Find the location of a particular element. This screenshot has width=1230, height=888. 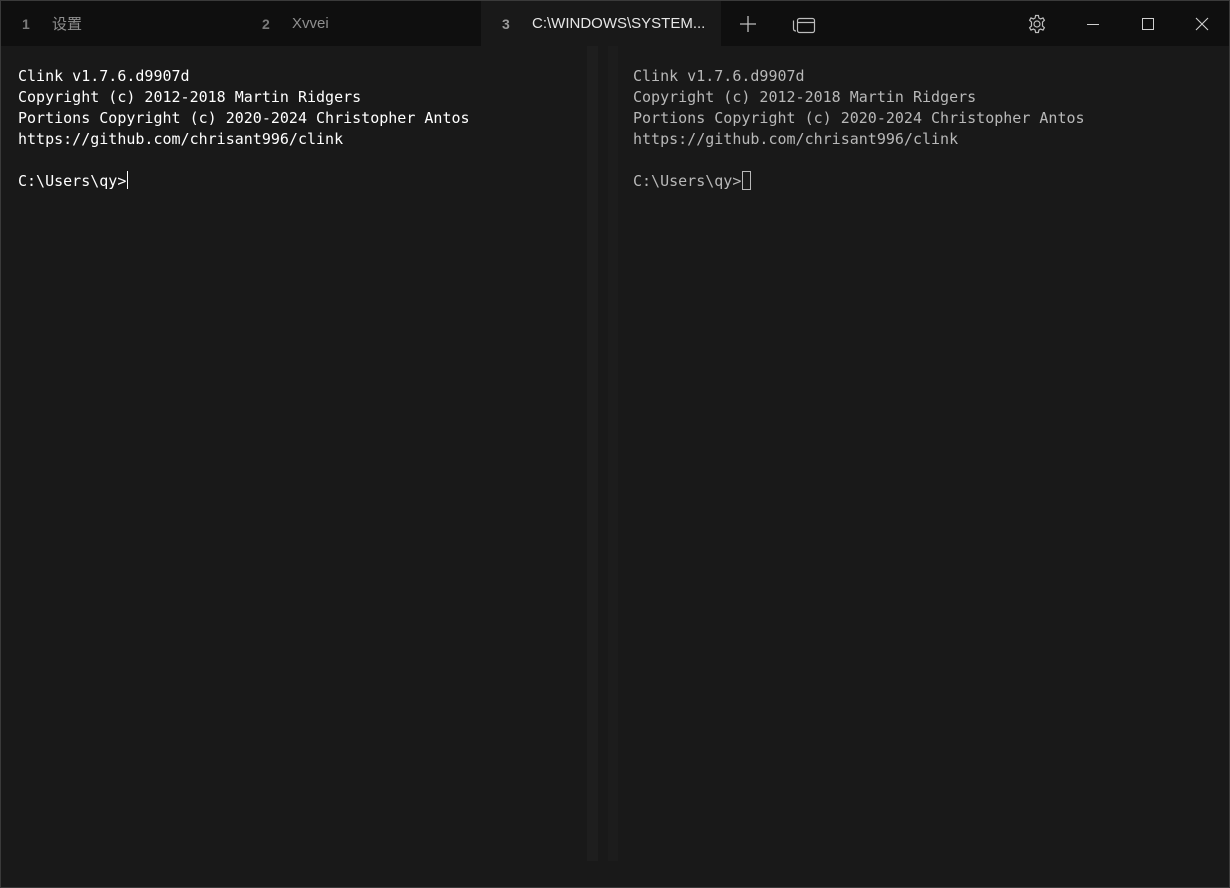

gear-icon is located at coordinates (1037, 23).